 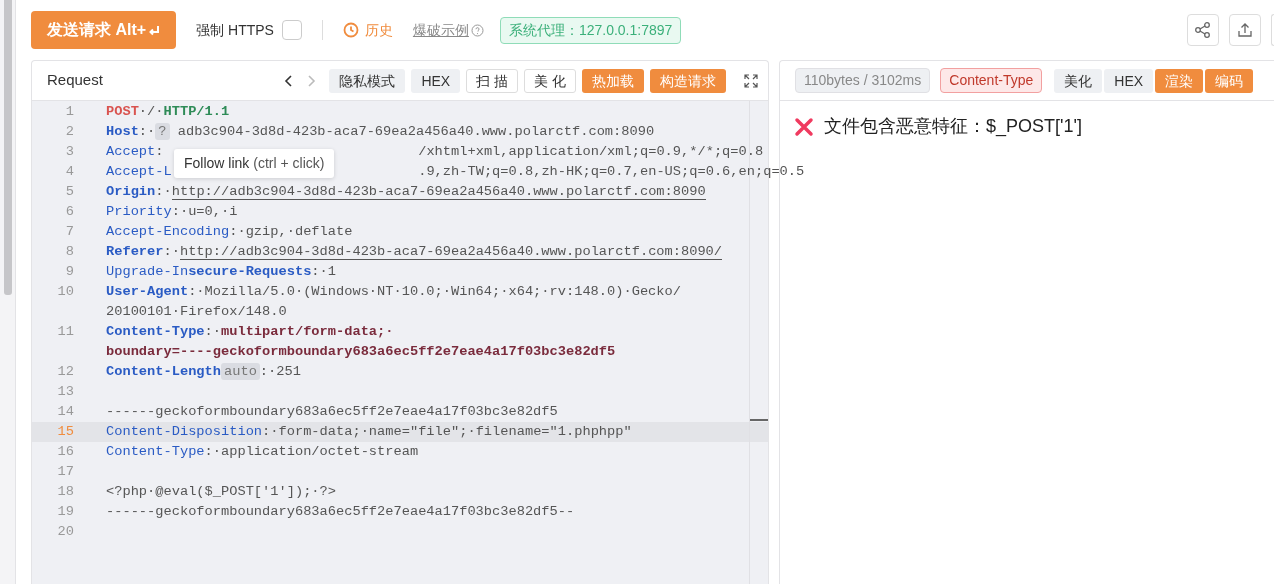 What do you see at coordinates (69, 152) in the screenshot?
I see `line-number: 3` at bounding box center [69, 152].